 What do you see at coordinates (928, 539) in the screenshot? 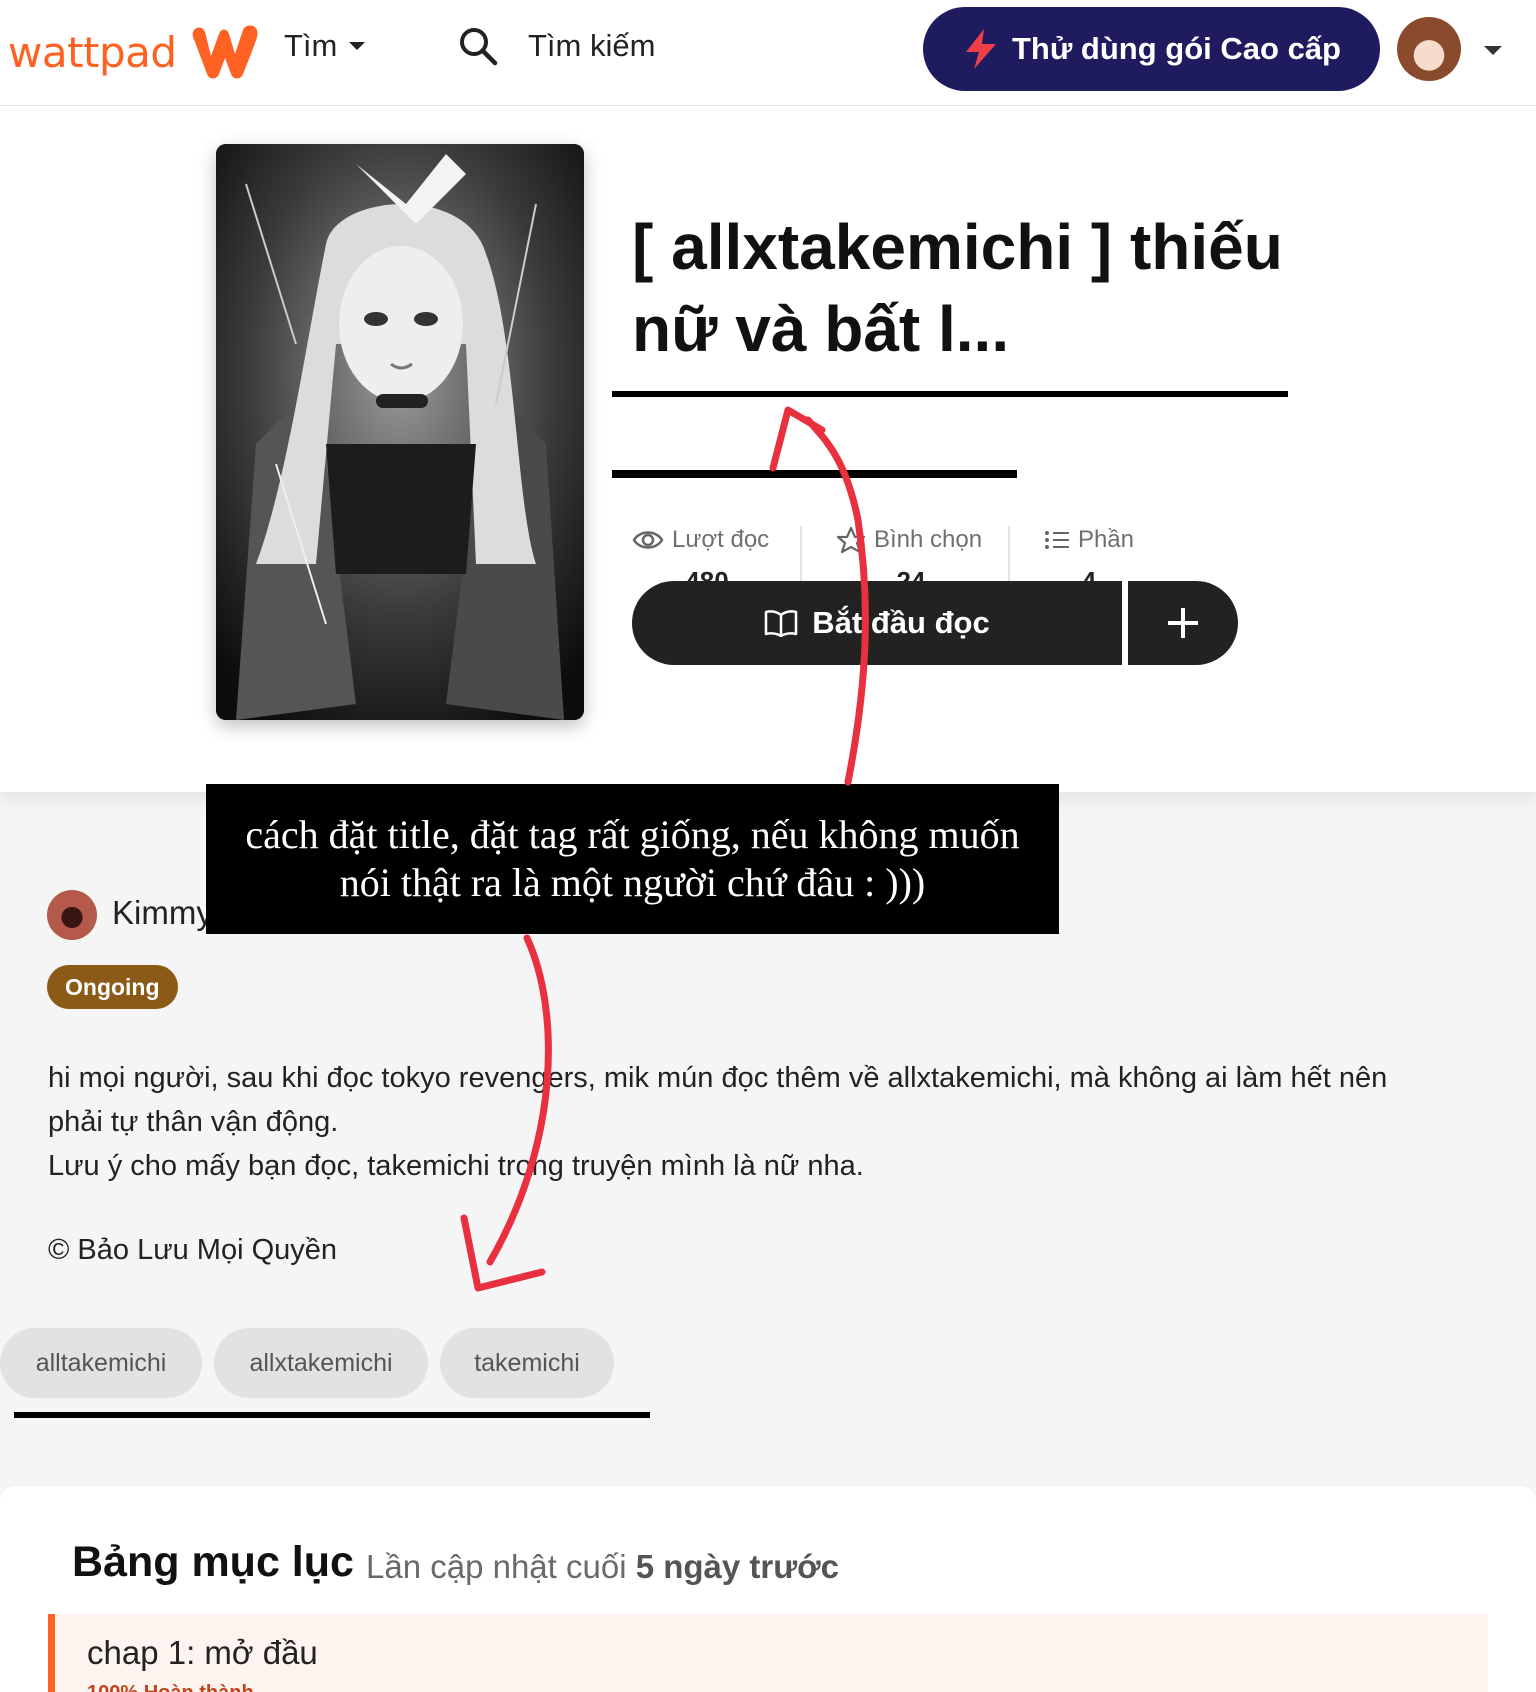
I see `votes-label: Bình chọn` at bounding box center [928, 539].